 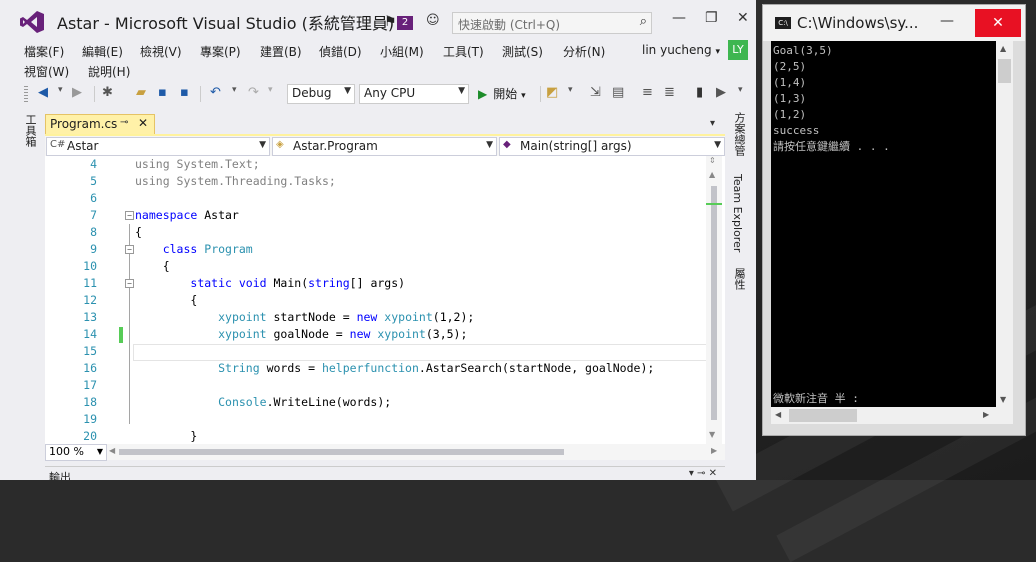 What do you see at coordinates (100, 125) in the screenshot?
I see `document-tab-program: Program.cs ⊸ ✕` at bounding box center [100, 125].